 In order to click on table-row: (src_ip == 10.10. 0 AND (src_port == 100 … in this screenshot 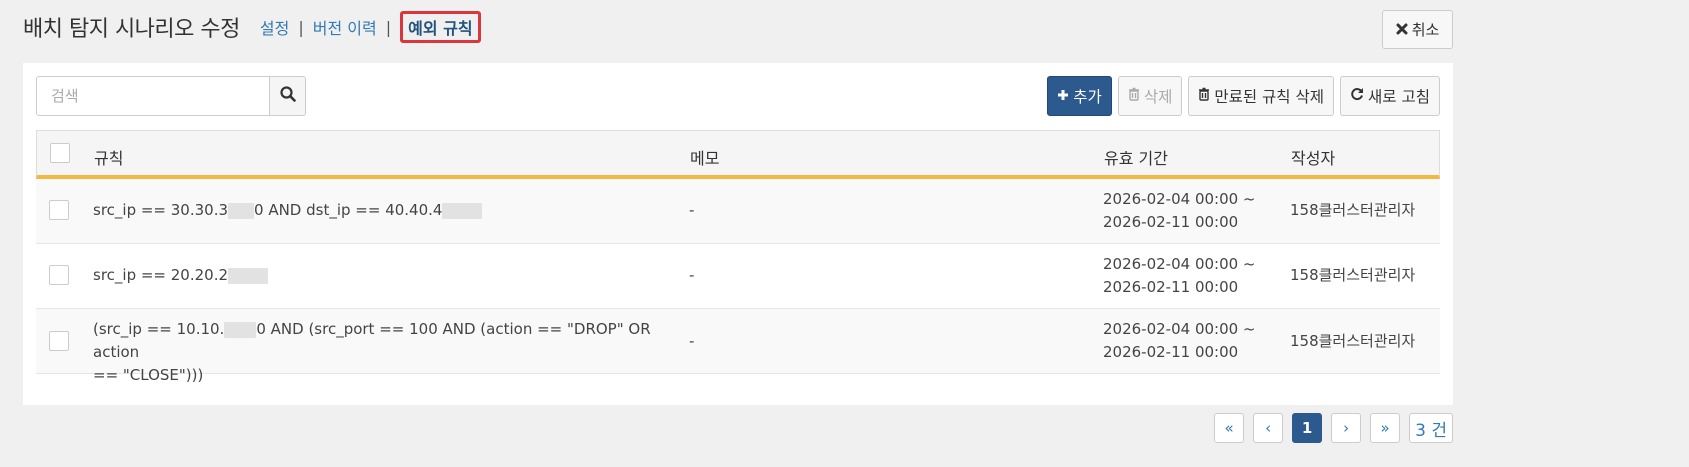, I will do `click(738, 346)`.